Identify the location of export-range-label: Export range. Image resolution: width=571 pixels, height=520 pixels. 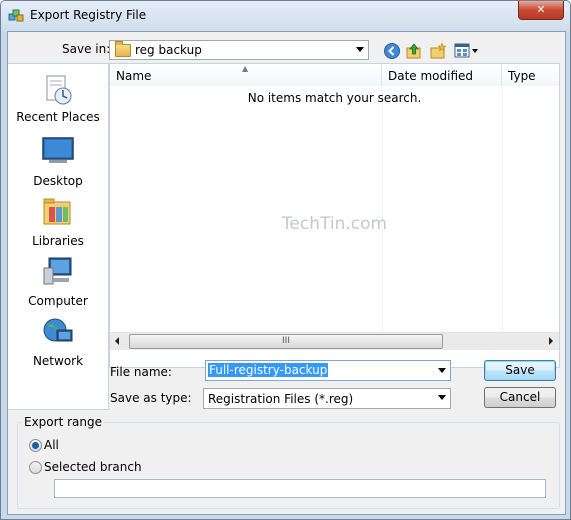
(63, 422).